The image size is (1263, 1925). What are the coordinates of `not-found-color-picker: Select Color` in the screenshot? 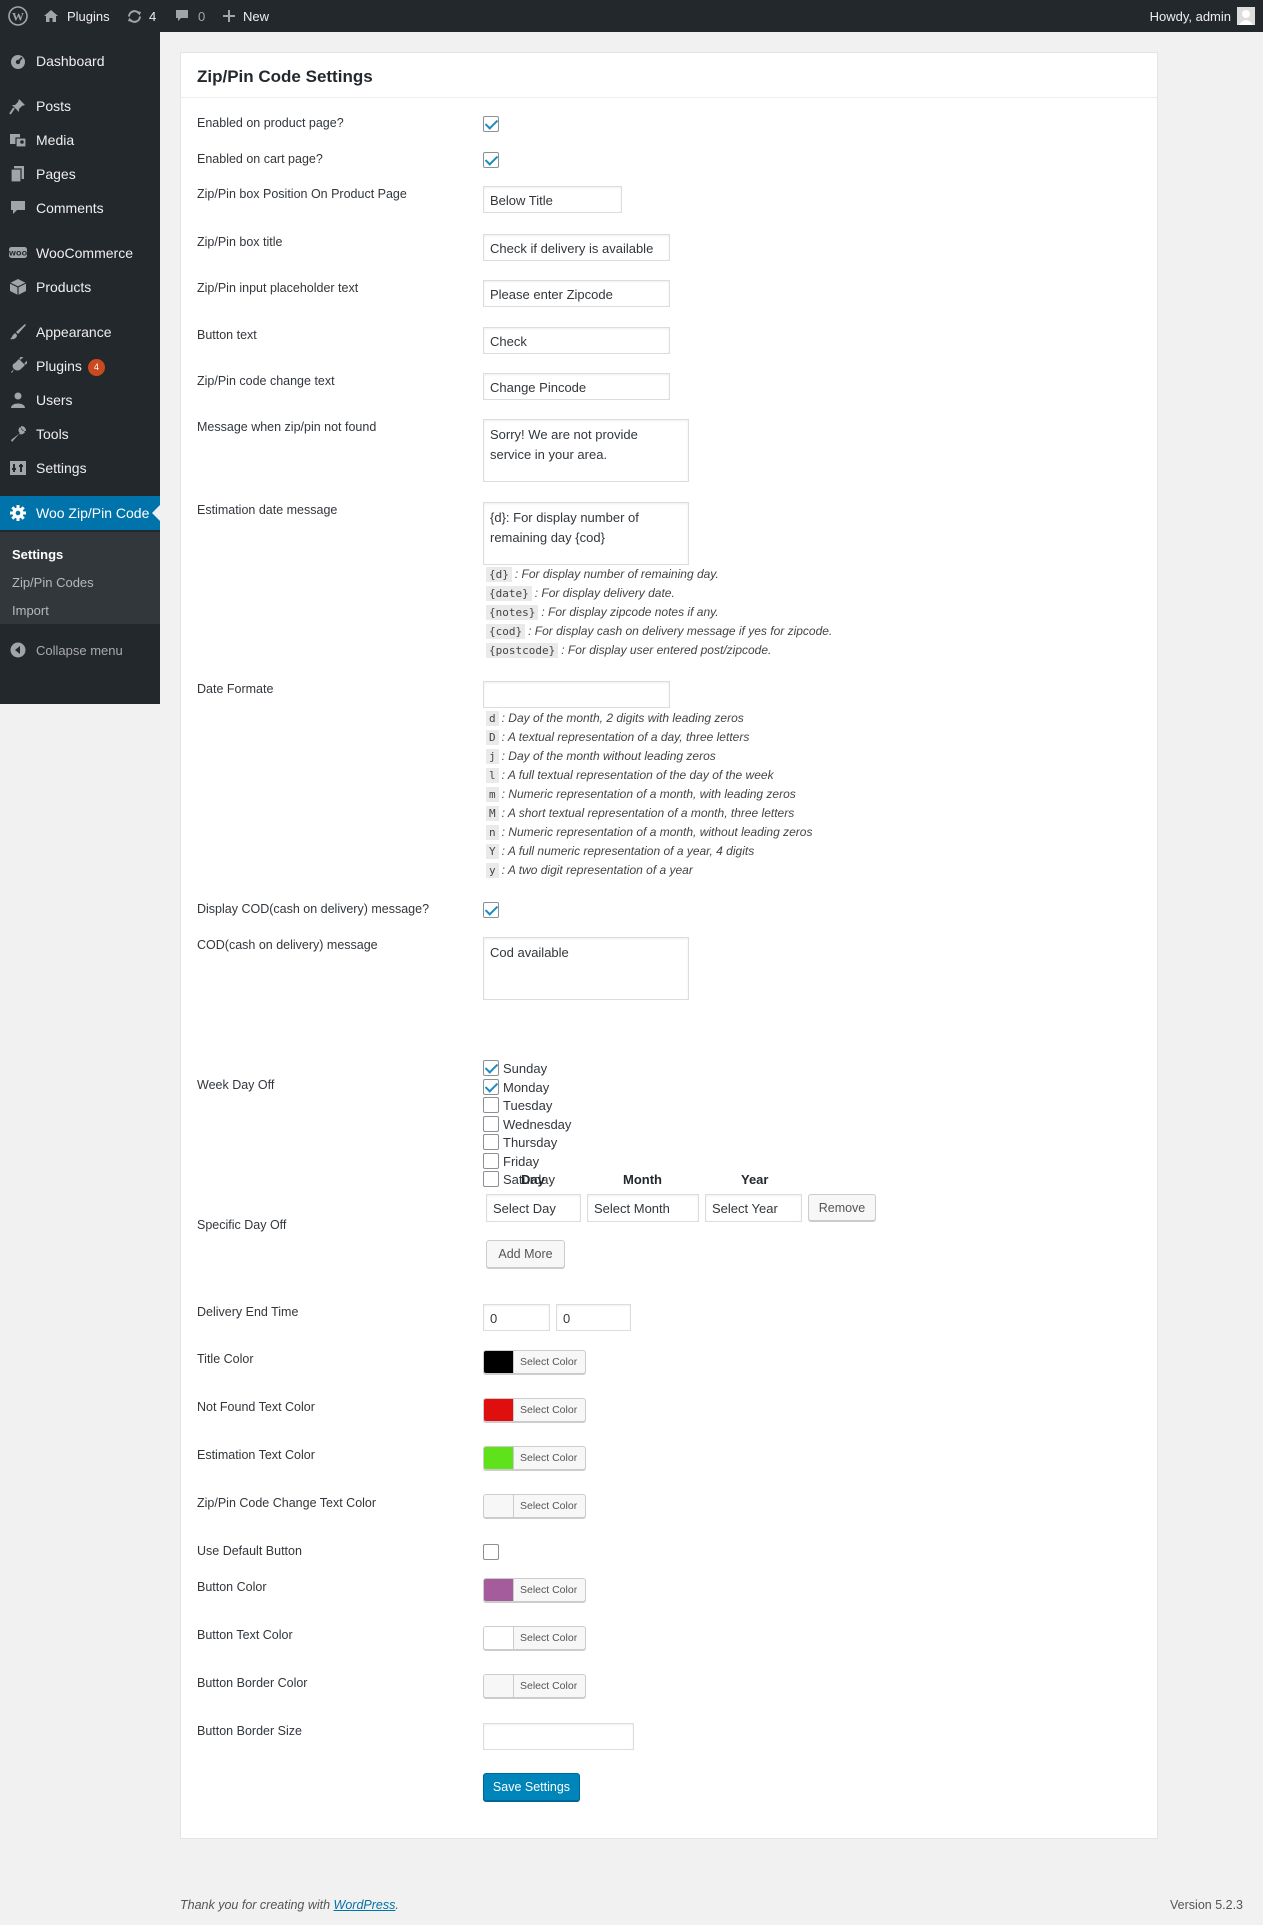 It's located at (534, 1410).